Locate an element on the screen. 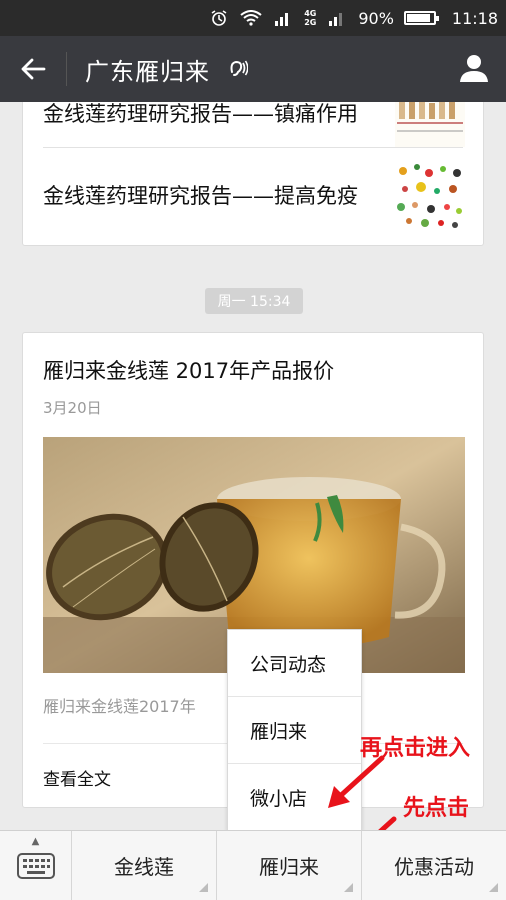  submenu-item-company-news: 公司动态 is located at coordinates (294, 663).